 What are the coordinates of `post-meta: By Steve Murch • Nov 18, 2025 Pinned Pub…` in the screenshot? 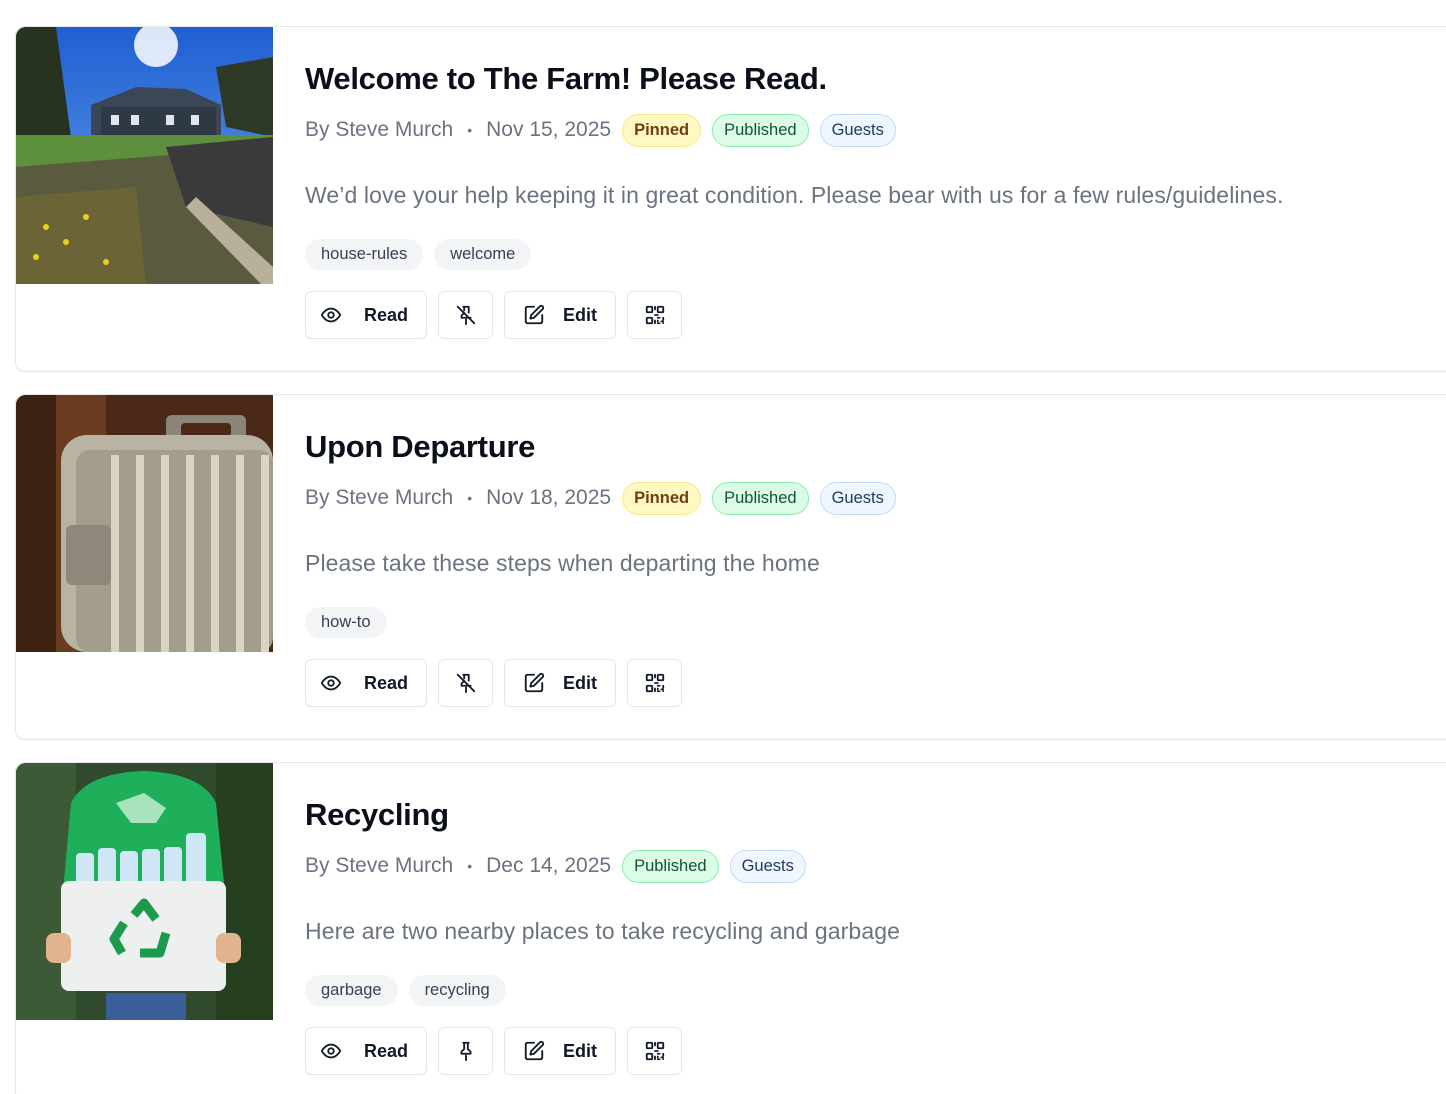 It's located at (600, 498).